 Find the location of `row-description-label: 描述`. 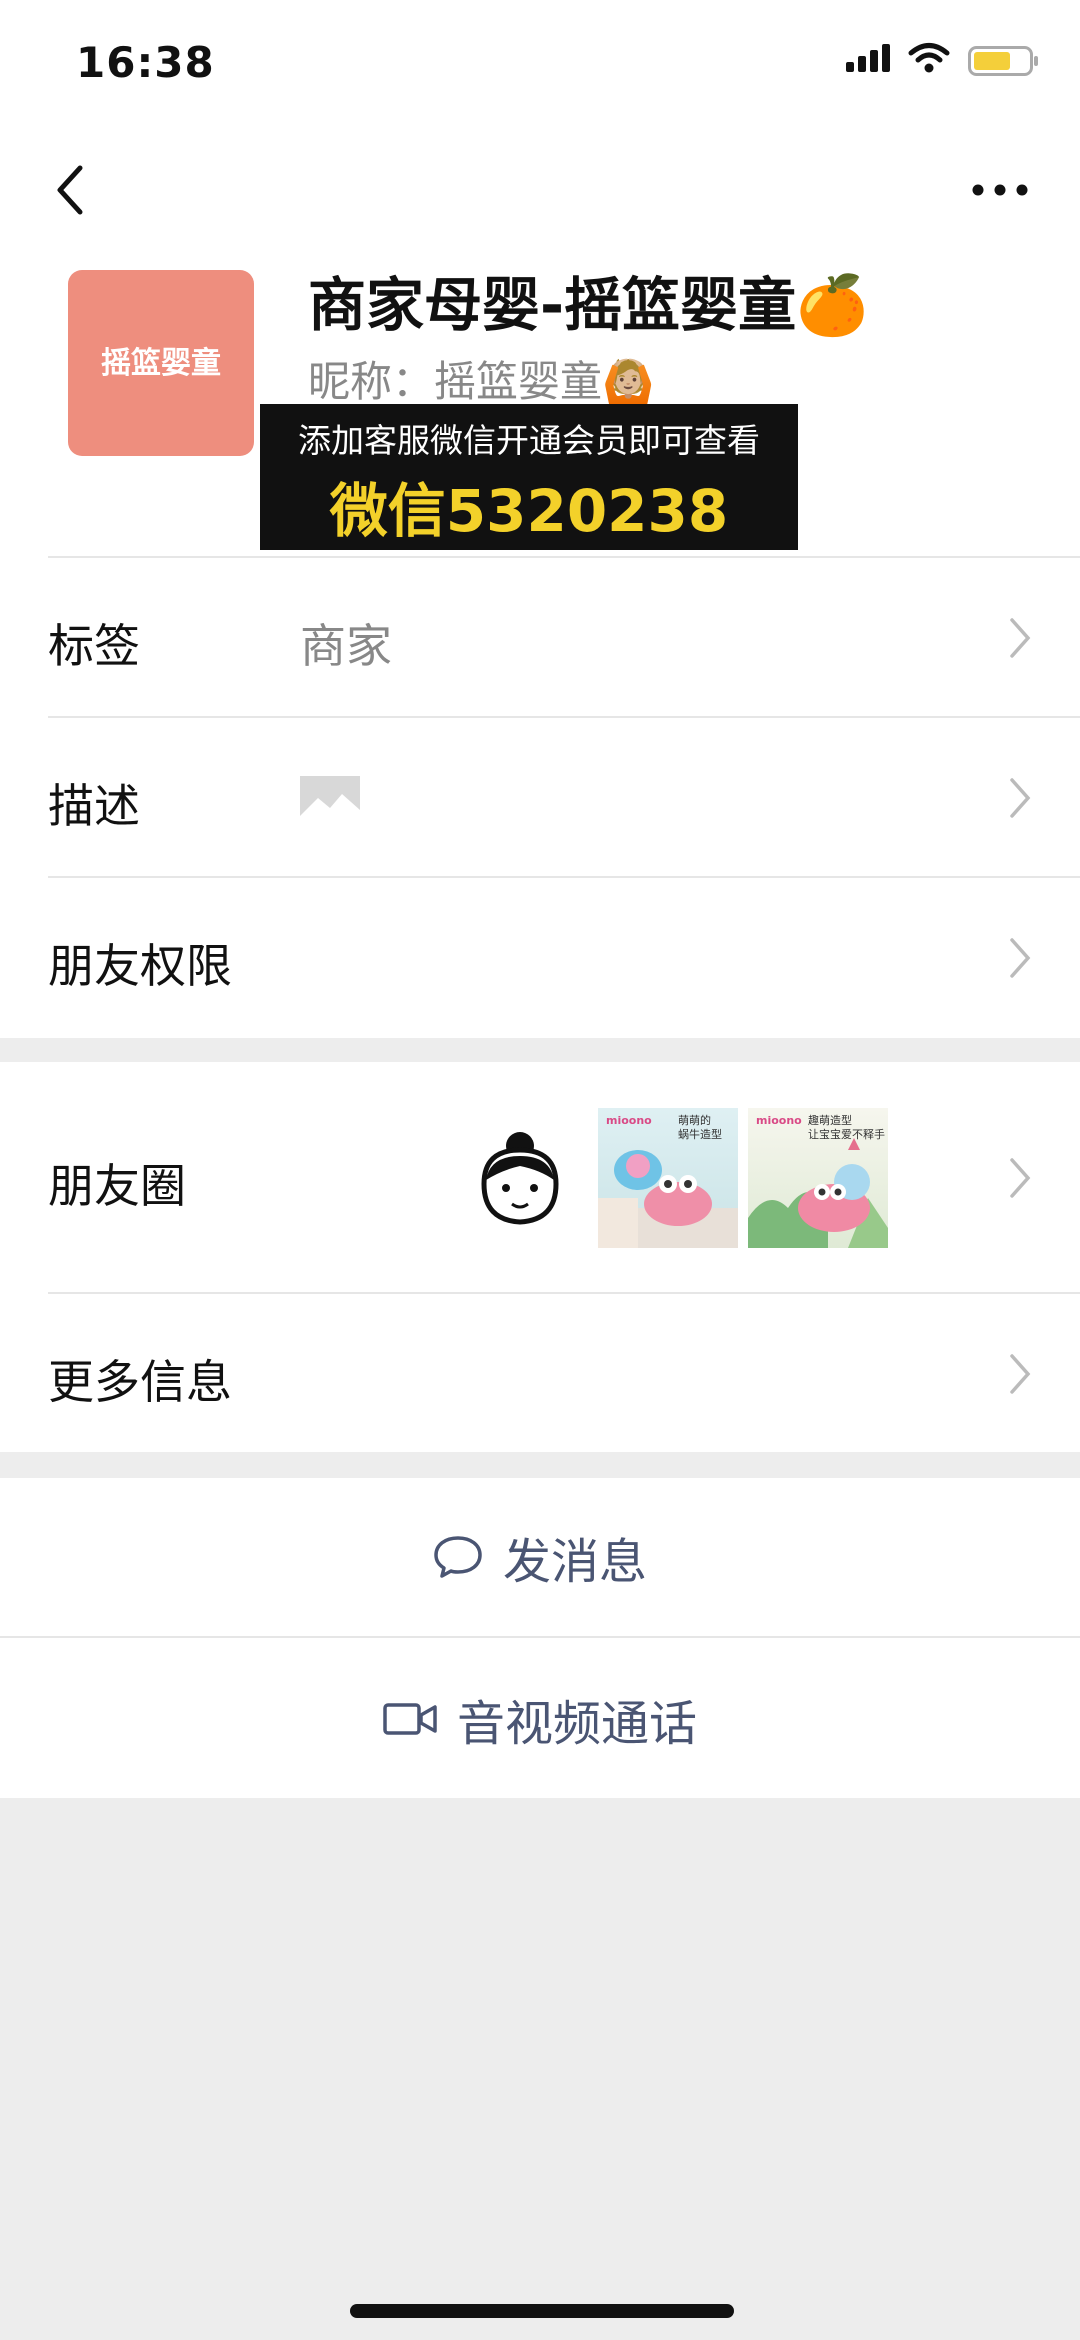

row-description-label: 描述 is located at coordinates (94, 806).